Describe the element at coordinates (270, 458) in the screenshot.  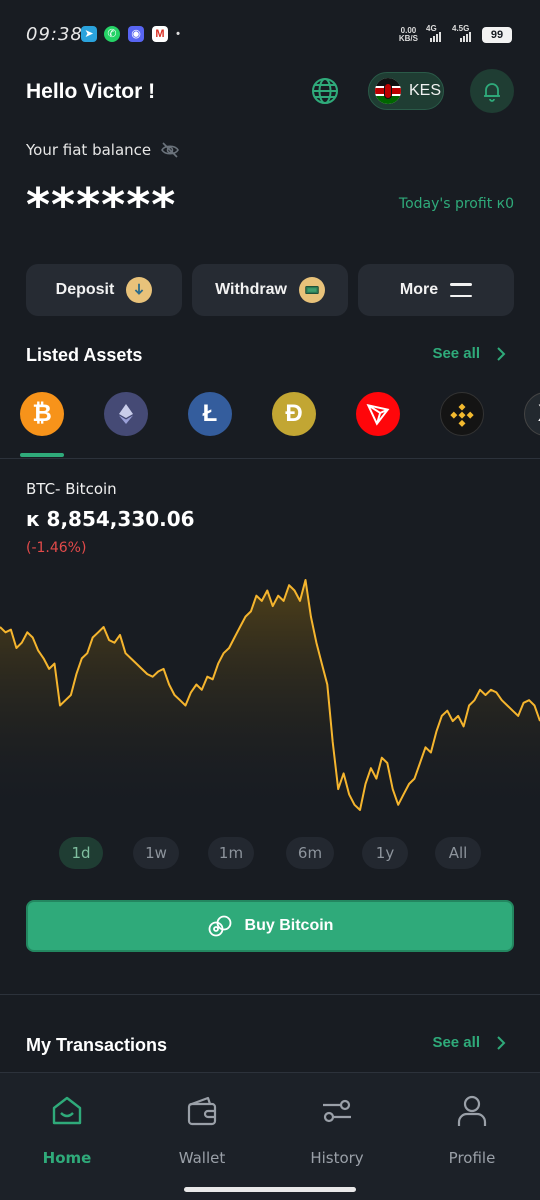
I see `assets-divider` at that location.